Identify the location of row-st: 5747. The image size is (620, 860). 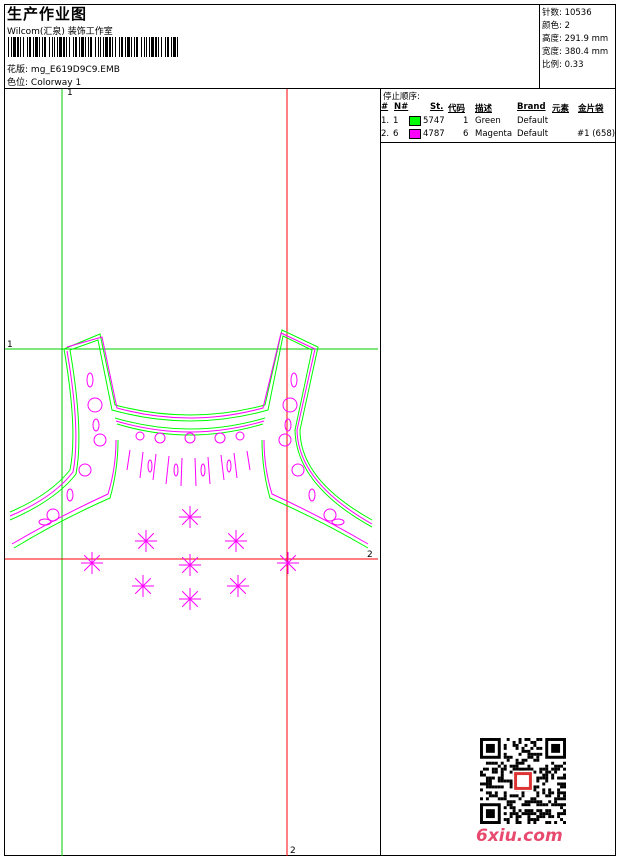
(434, 121).